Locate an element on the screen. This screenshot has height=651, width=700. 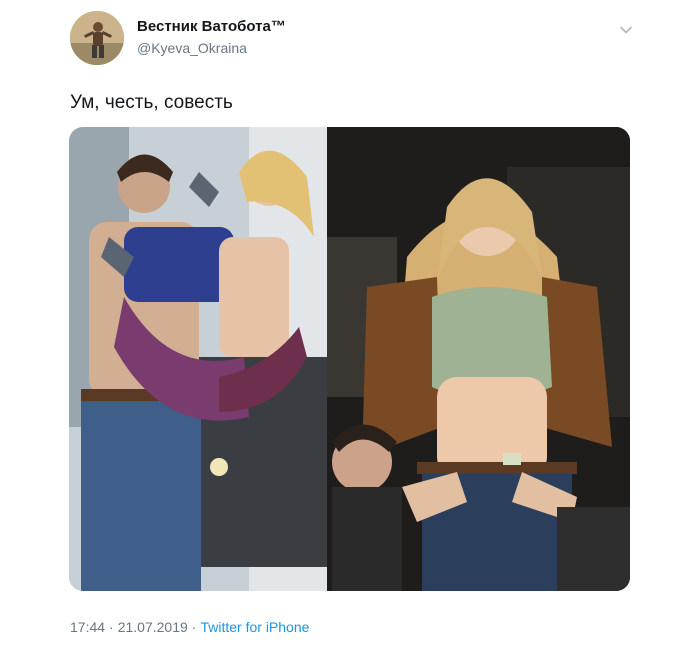
author-handle: @Kyeva_Okraina is located at coordinates (211, 48).